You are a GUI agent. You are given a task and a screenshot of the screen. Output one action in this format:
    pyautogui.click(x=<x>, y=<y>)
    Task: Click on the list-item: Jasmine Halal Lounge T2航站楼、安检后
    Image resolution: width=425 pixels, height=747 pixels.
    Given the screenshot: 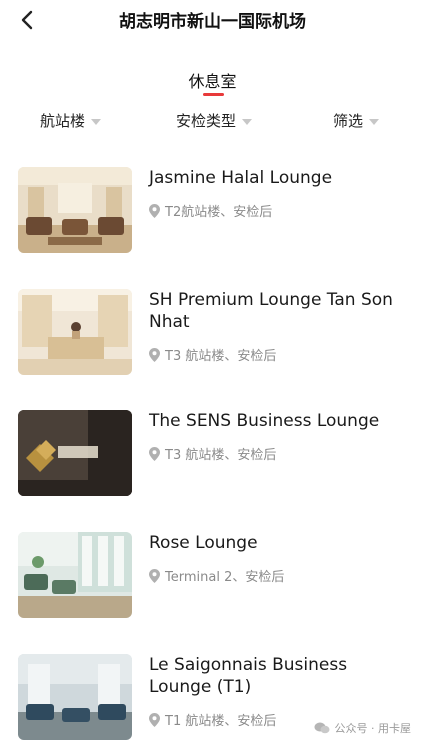 What is the action you would take?
    pyautogui.click(x=212, y=217)
    